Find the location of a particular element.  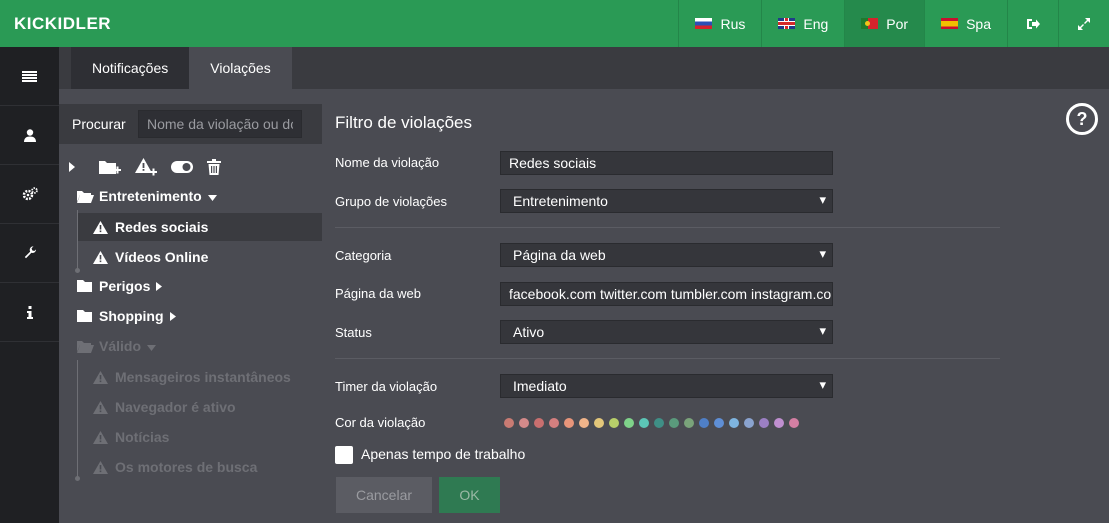

cancel-button: Cancelar is located at coordinates (384, 495).